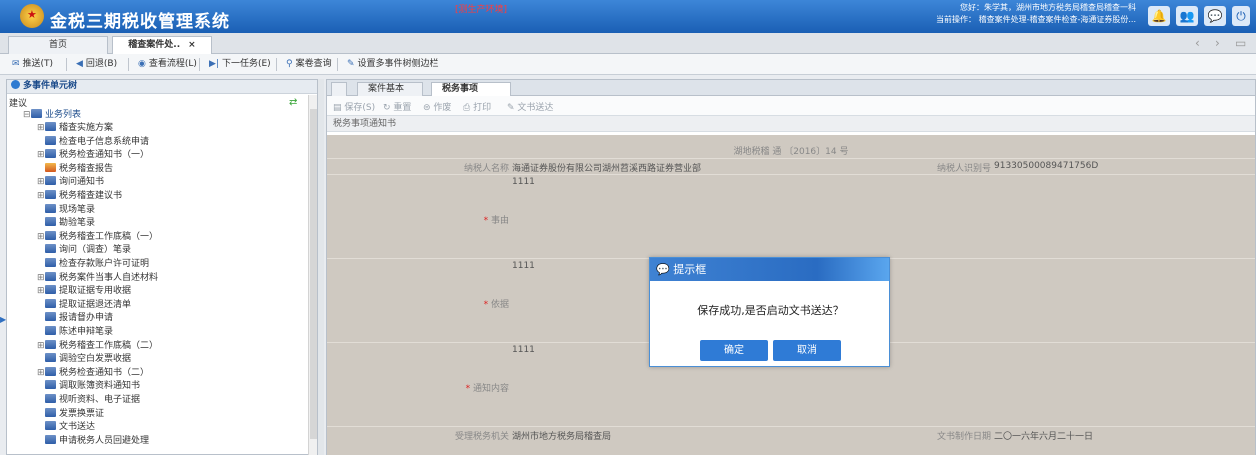 Image resolution: width=1256 pixels, height=455 pixels. Describe the element at coordinates (58, 45) in the screenshot. I see `tab-home: 首页` at that location.